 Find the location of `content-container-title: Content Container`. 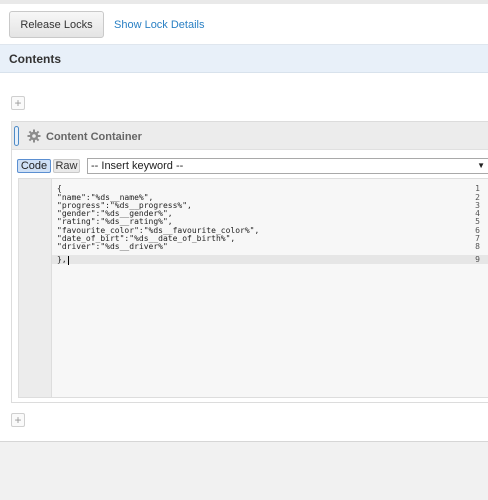

content-container-title: Content Container is located at coordinates (94, 137).